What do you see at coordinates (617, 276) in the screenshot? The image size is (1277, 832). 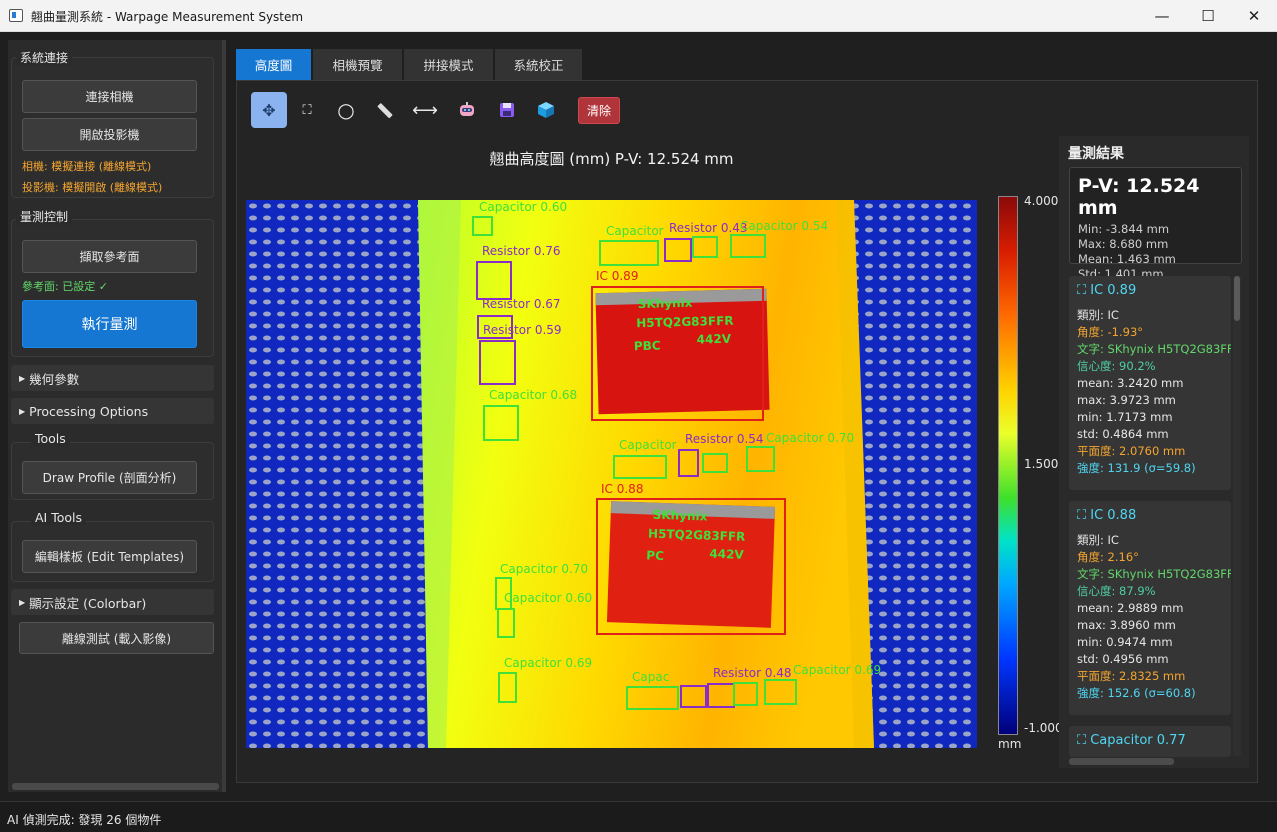 I see `detection-label: IC 0.89` at bounding box center [617, 276].